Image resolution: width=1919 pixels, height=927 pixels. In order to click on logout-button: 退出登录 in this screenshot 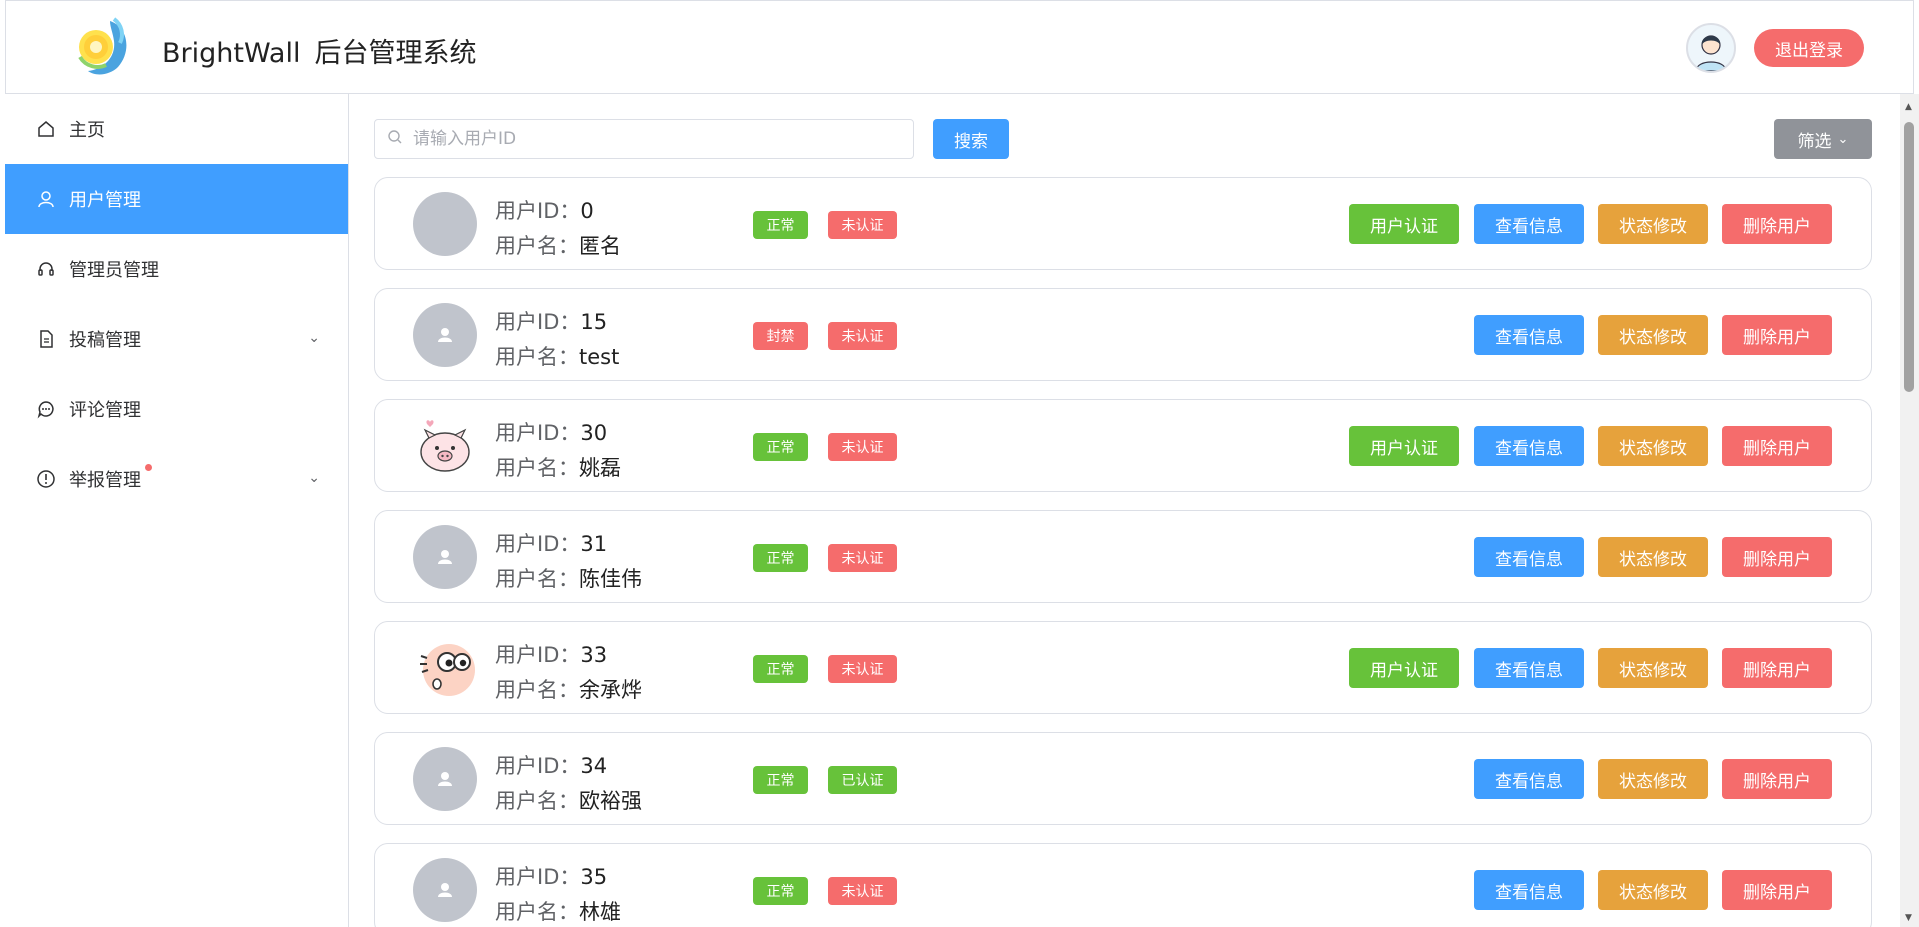, I will do `click(1809, 48)`.